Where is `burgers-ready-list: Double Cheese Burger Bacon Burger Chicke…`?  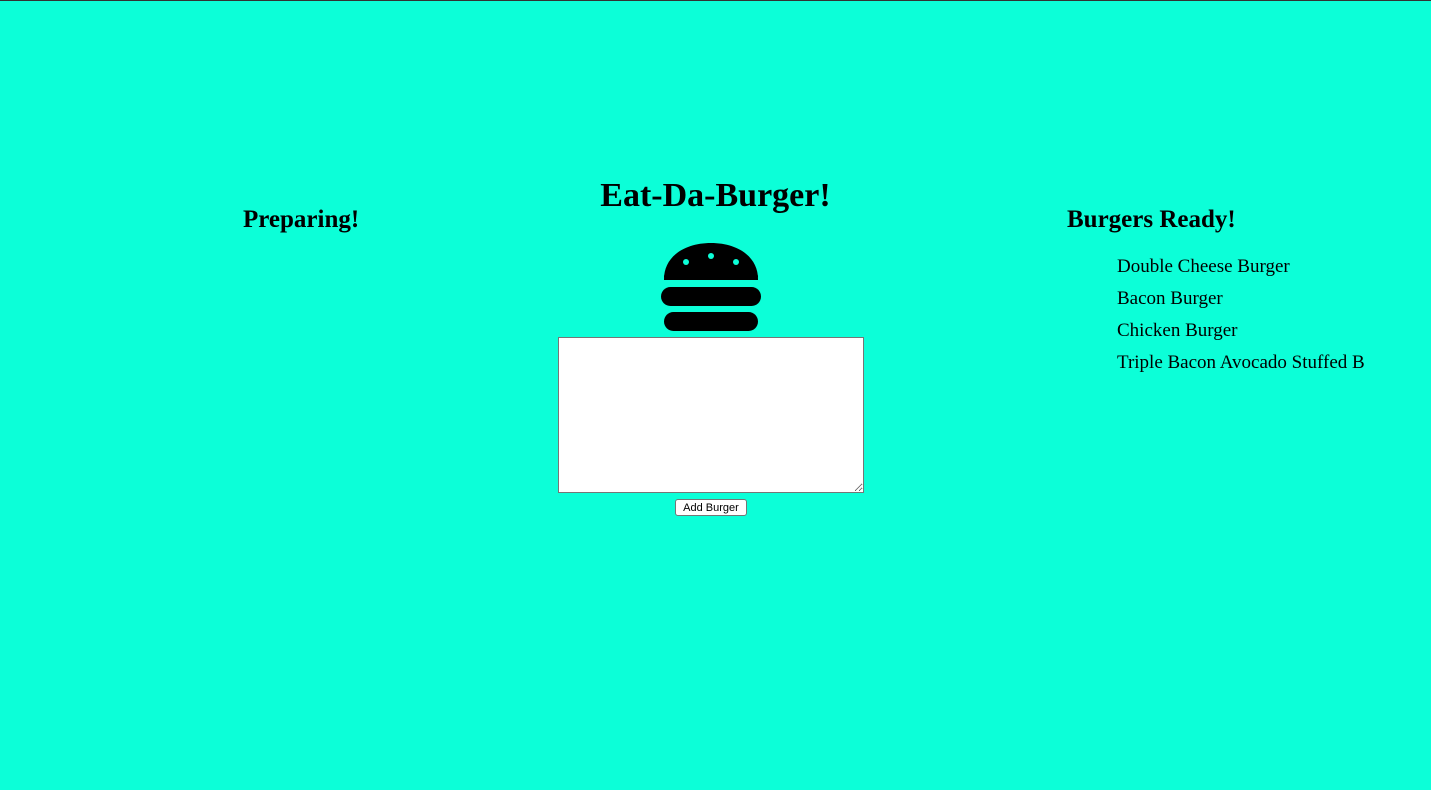
burgers-ready-list: Double Cheese Burger Bacon Burger Chicke… is located at coordinates (1254, 315).